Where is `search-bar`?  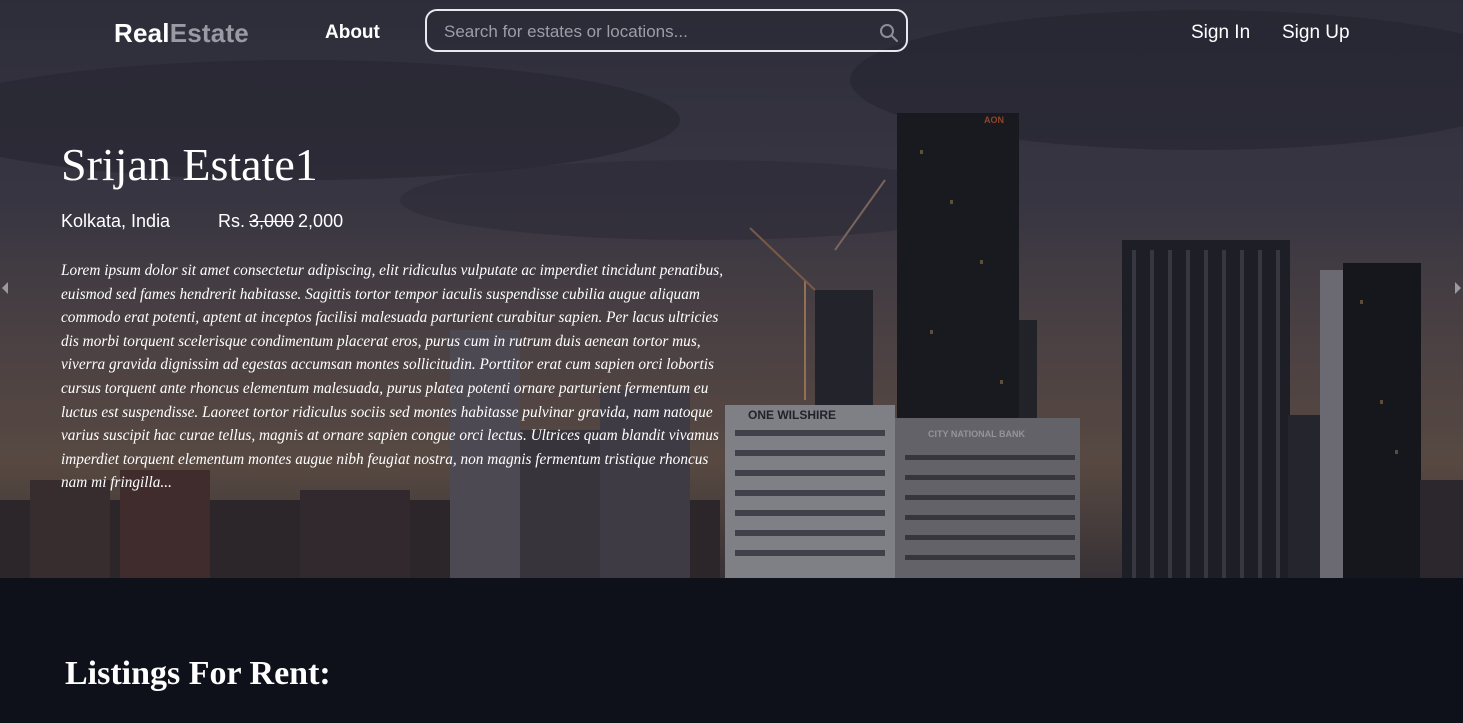 search-bar is located at coordinates (666, 30).